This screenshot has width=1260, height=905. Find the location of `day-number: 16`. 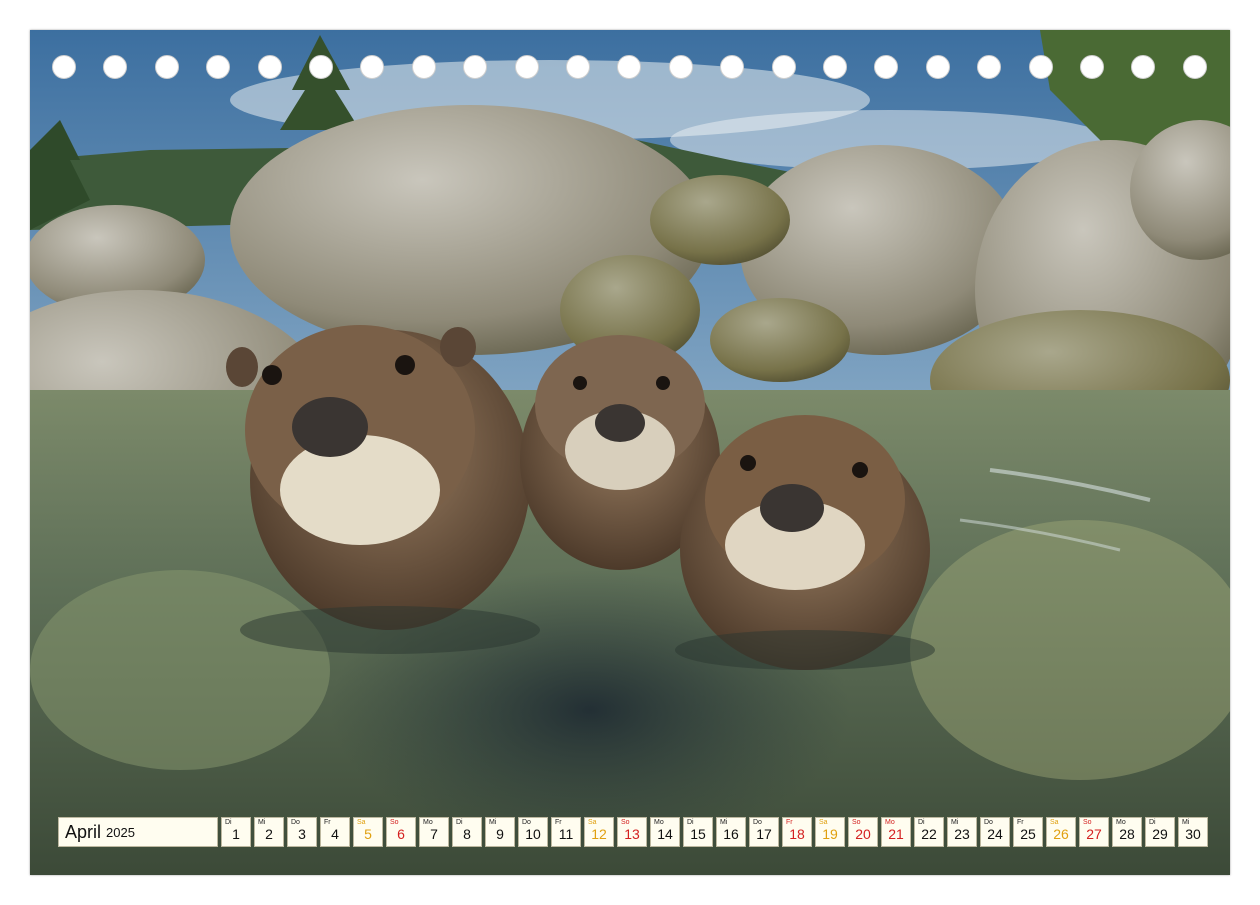

day-number: 16 is located at coordinates (731, 834).